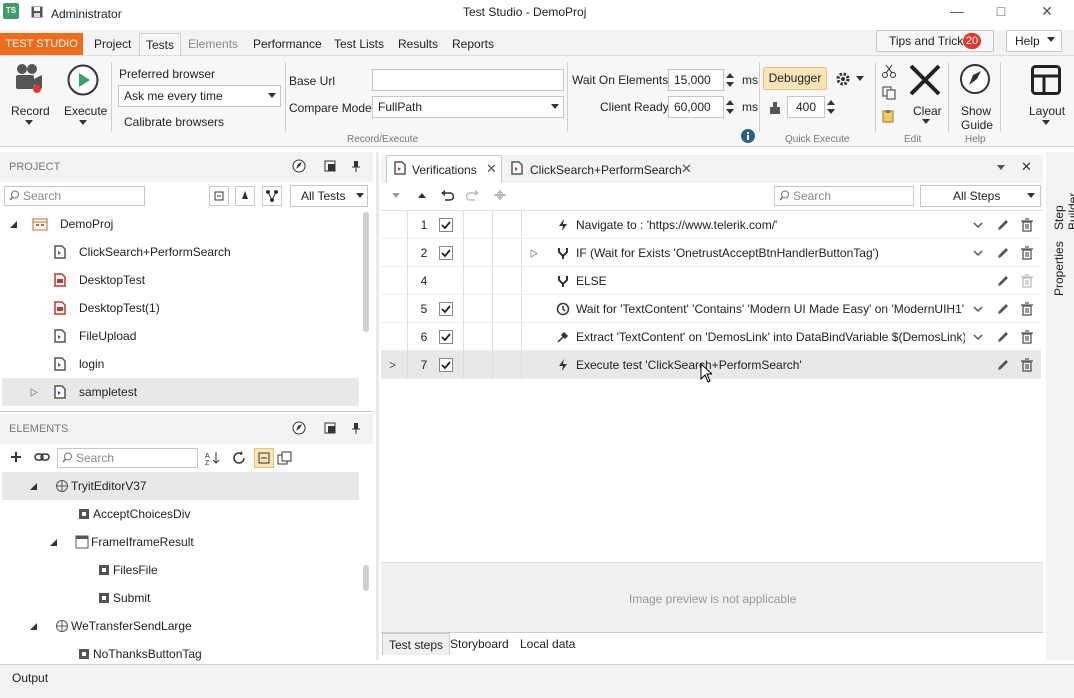  I want to click on link-icon, so click(42, 457).